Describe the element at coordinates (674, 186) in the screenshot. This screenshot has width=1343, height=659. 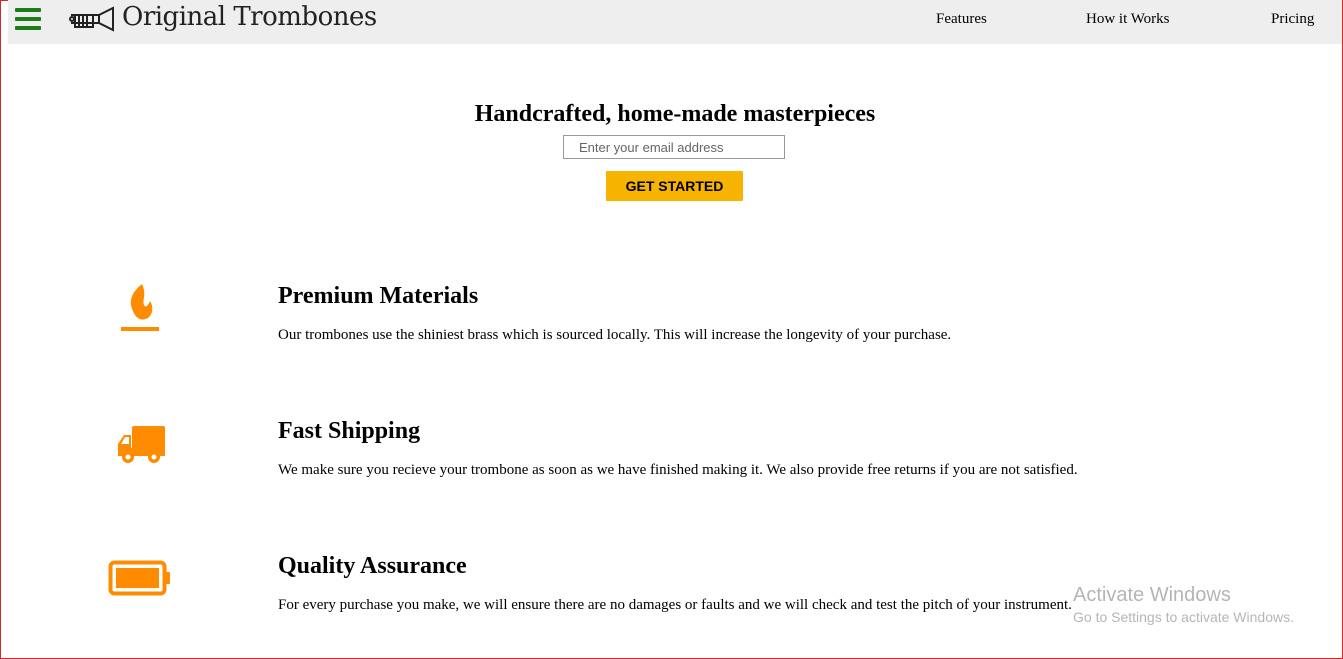
I see `get-started-button: GET STARTED` at that location.